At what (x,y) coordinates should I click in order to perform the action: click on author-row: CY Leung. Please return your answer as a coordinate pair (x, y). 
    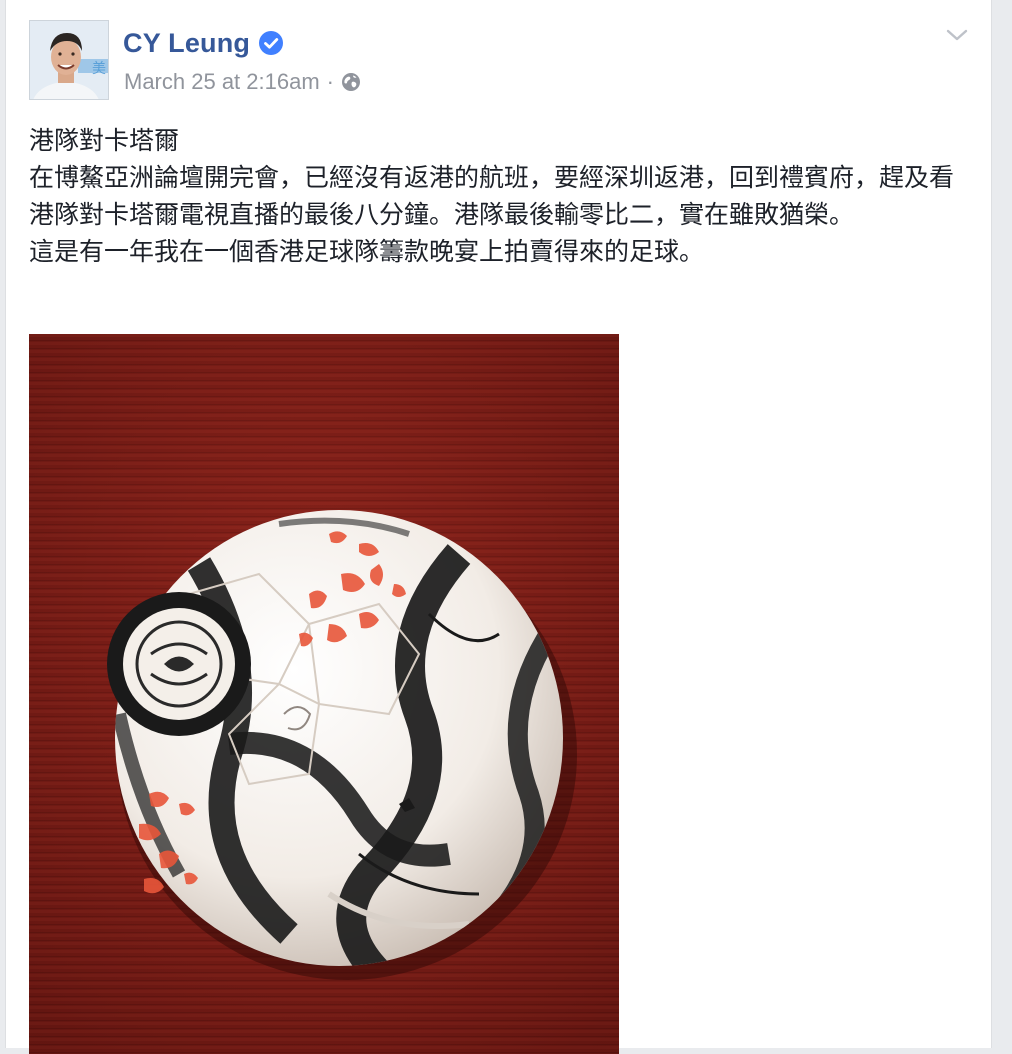
    Looking at the image, I should click on (203, 43).